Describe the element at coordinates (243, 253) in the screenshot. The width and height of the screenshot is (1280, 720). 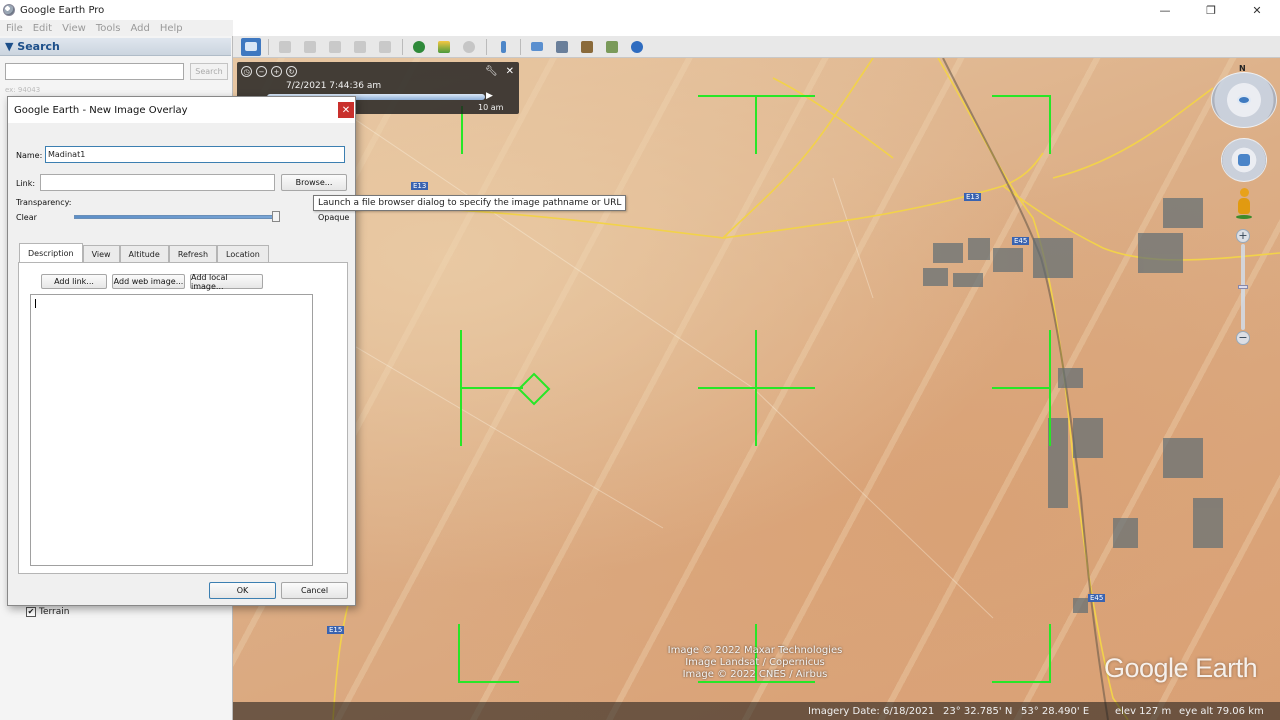
I see `tab-location: Location` at that location.